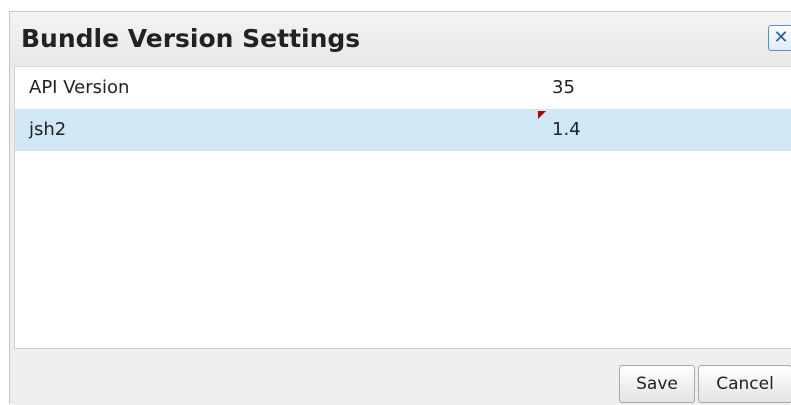 The width and height of the screenshot is (791, 405). I want to click on cancel-button: Cancel, so click(744, 384).